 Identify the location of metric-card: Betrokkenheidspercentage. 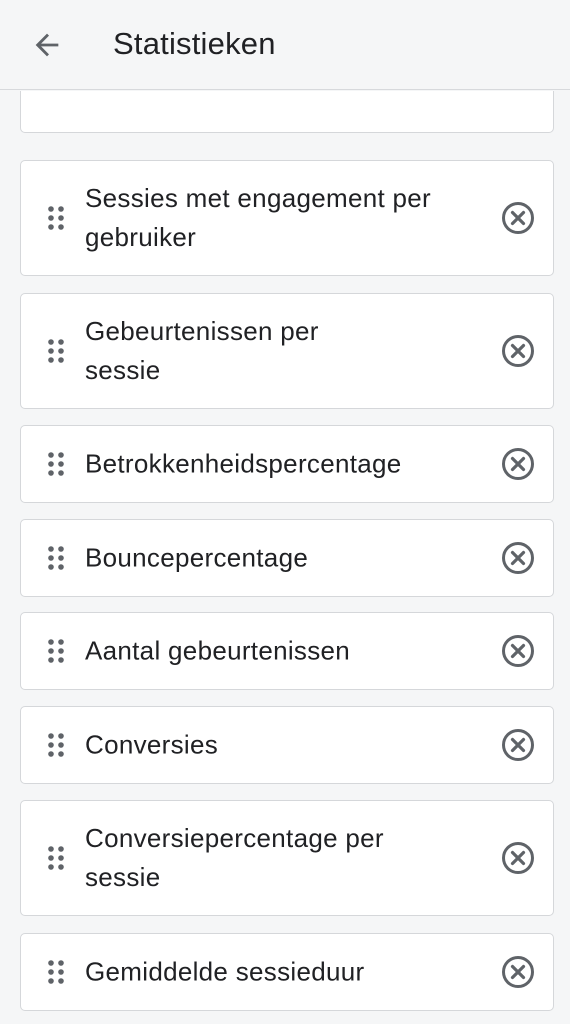
(287, 464).